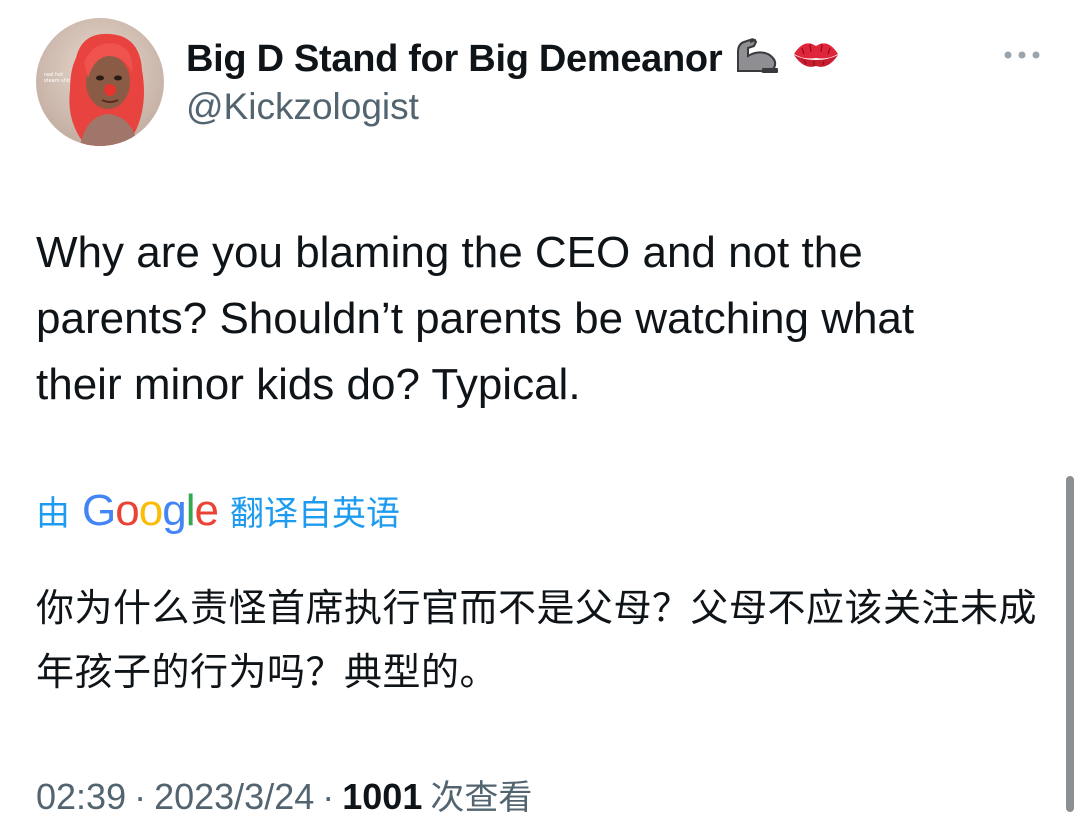 The width and height of the screenshot is (1080, 819). I want to click on avatar: real hot steam shit, so click(100, 82).